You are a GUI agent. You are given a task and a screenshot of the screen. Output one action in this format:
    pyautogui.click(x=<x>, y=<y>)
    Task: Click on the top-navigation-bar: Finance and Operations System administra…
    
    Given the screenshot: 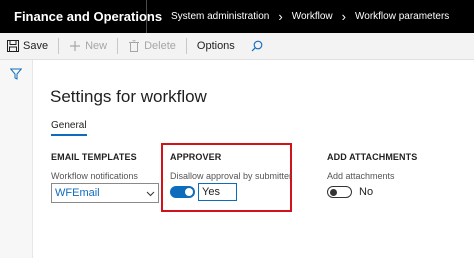 What is the action you would take?
    pyautogui.click(x=237, y=16)
    